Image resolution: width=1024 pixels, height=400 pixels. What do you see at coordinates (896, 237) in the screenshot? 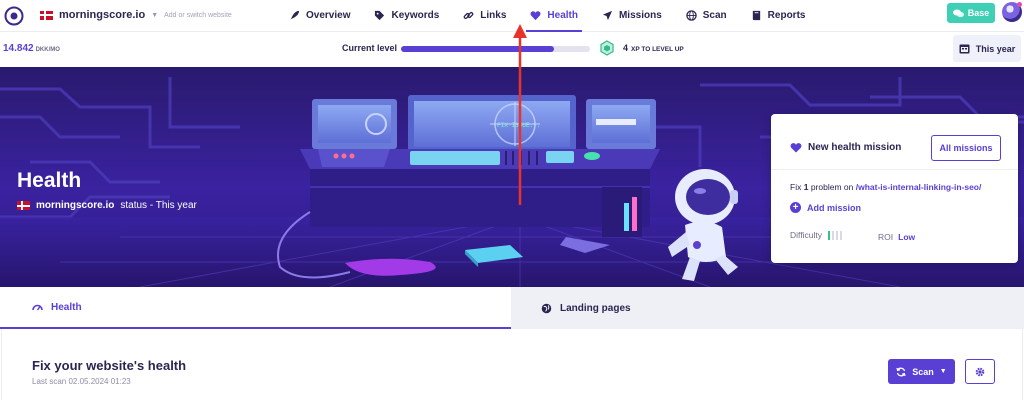
I see `roi-indicator: ROI Low` at bounding box center [896, 237].